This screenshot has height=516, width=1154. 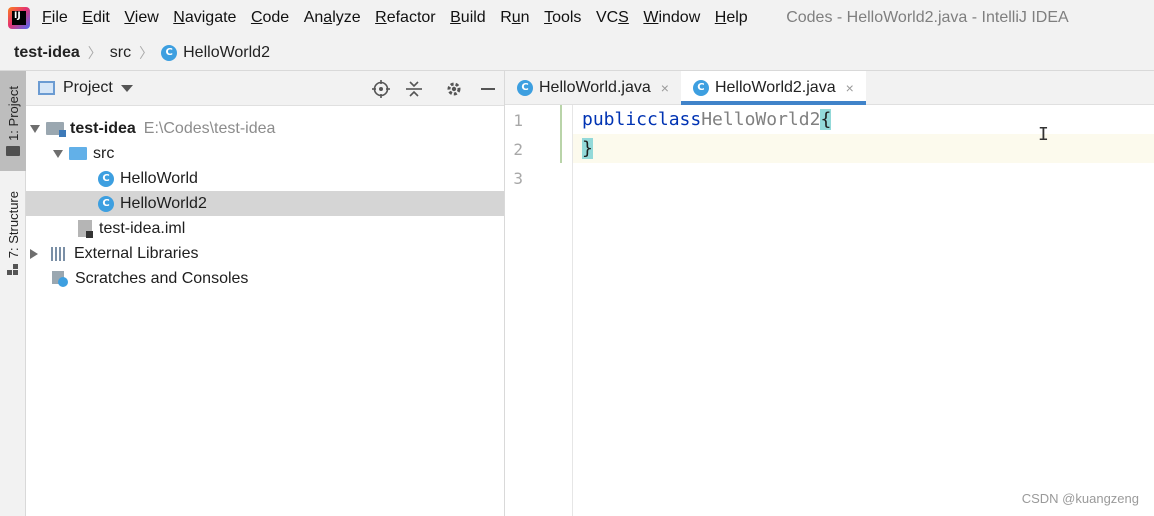 What do you see at coordinates (120, 53) in the screenshot?
I see `breadcrumb-src: src` at bounding box center [120, 53].